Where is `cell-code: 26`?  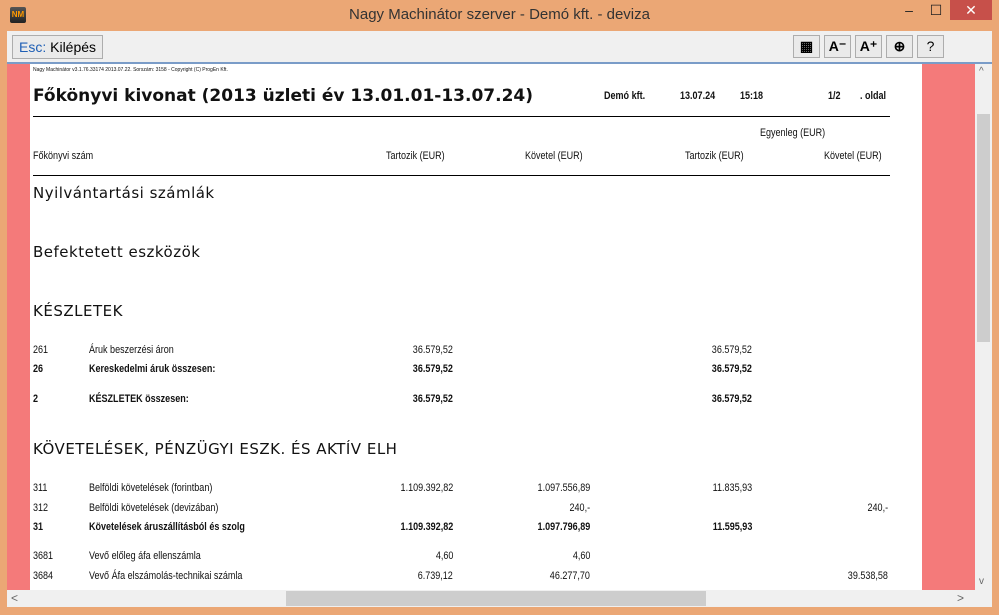 cell-code: 26 is located at coordinates (38, 369).